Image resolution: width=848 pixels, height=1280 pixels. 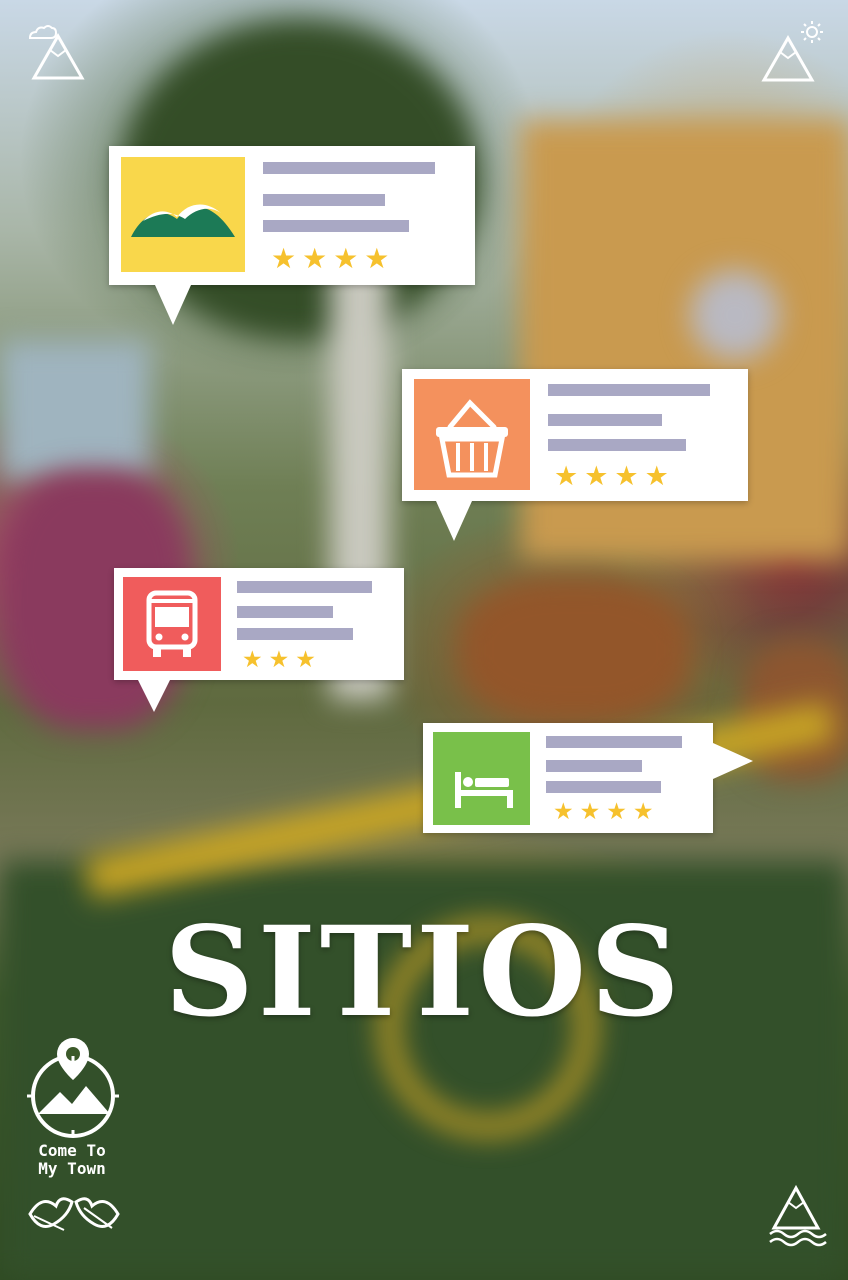 I want to click on brand-line-1: Come To, so click(x=72, y=1150).